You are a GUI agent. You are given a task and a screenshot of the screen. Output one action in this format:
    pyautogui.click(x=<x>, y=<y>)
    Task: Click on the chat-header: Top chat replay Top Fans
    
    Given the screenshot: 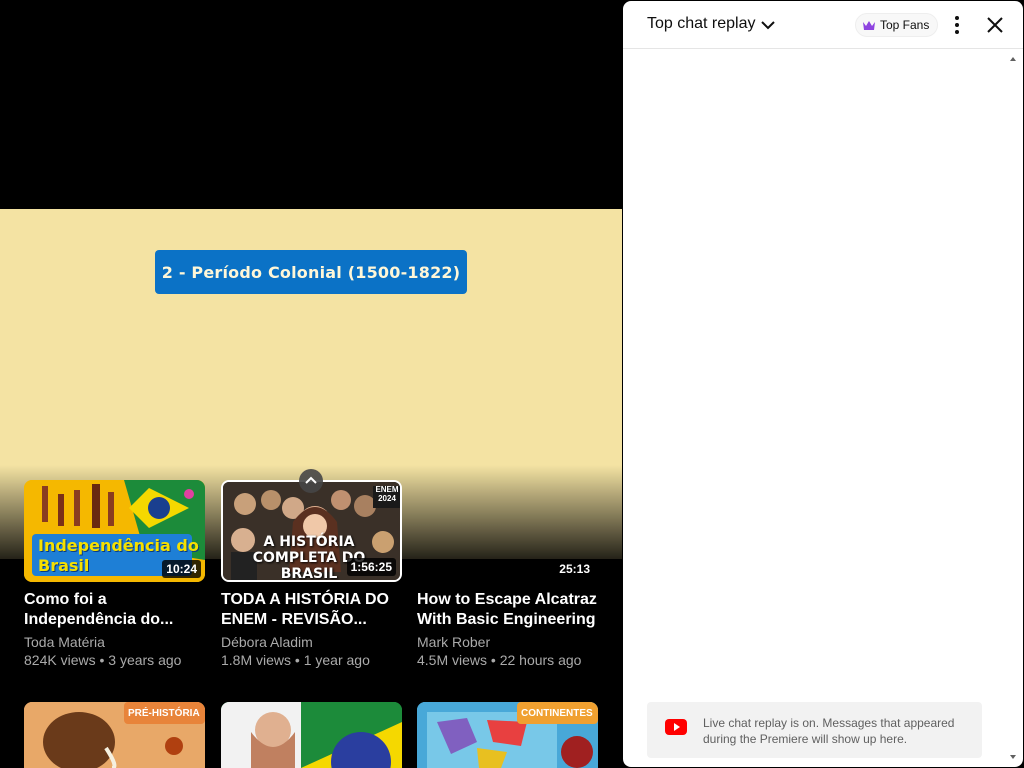 What is the action you would take?
    pyautogui.click(x=823, y=25)
    